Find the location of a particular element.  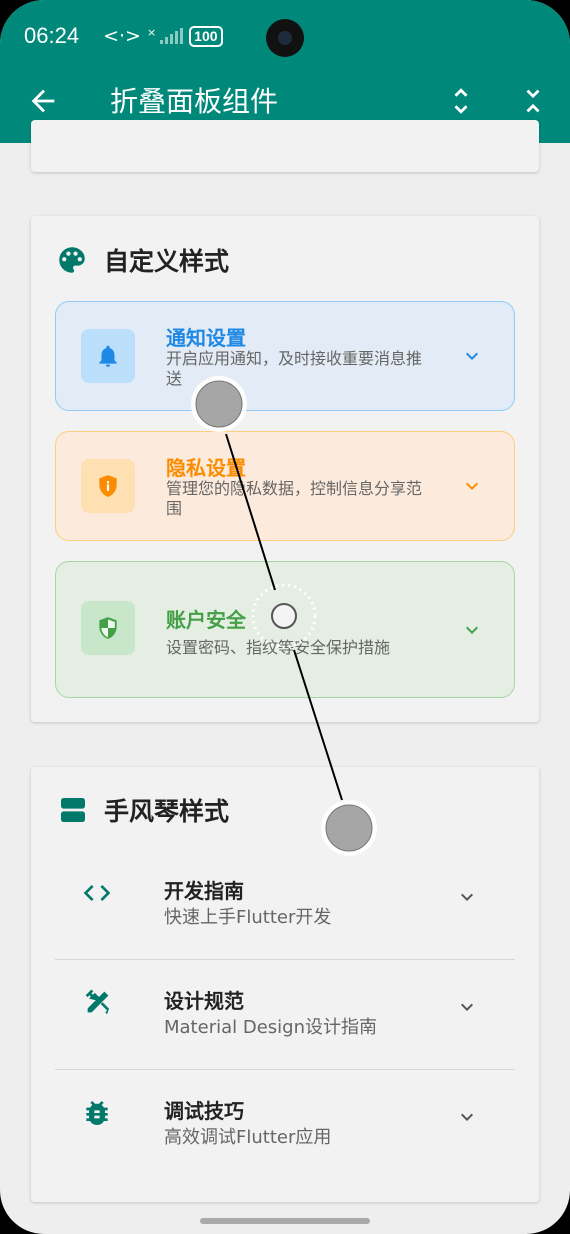

notification-panel-subtitle: 开启应用通知，及时接收重要消息推送 is located at coordinates (294, 368).